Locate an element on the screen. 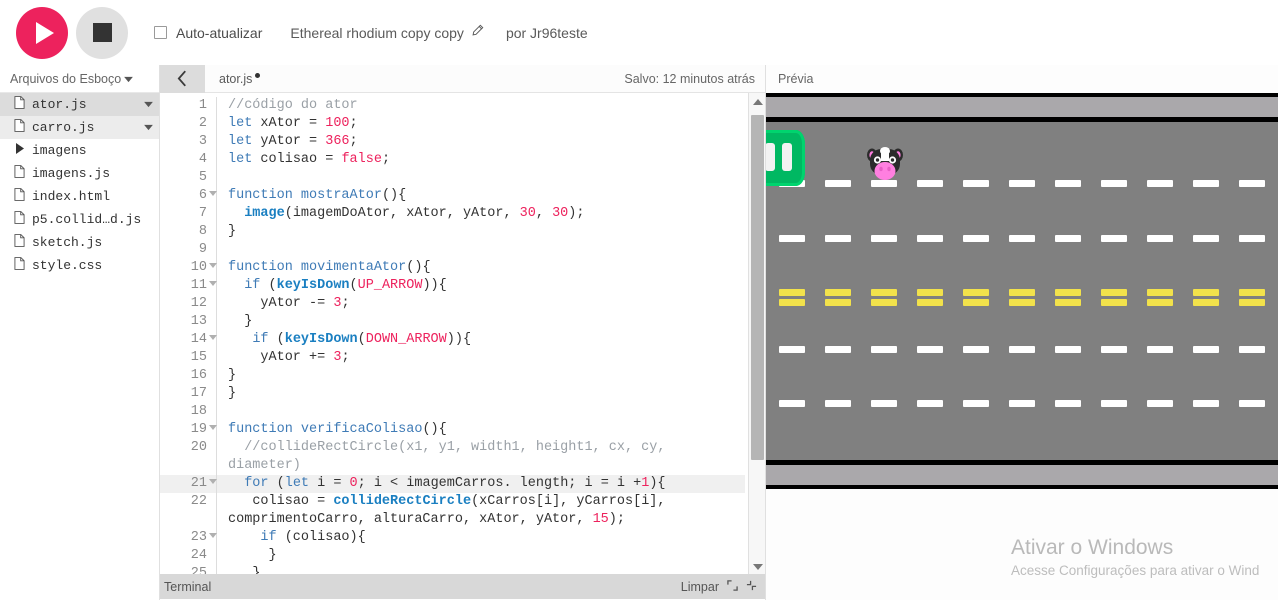 The width and height of the screenshot is (1278, 600). line-number-13: 13 is located at coordinates (198, 321).